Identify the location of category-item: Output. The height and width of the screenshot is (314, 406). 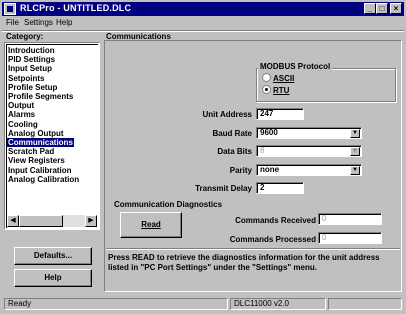
(21, 105).